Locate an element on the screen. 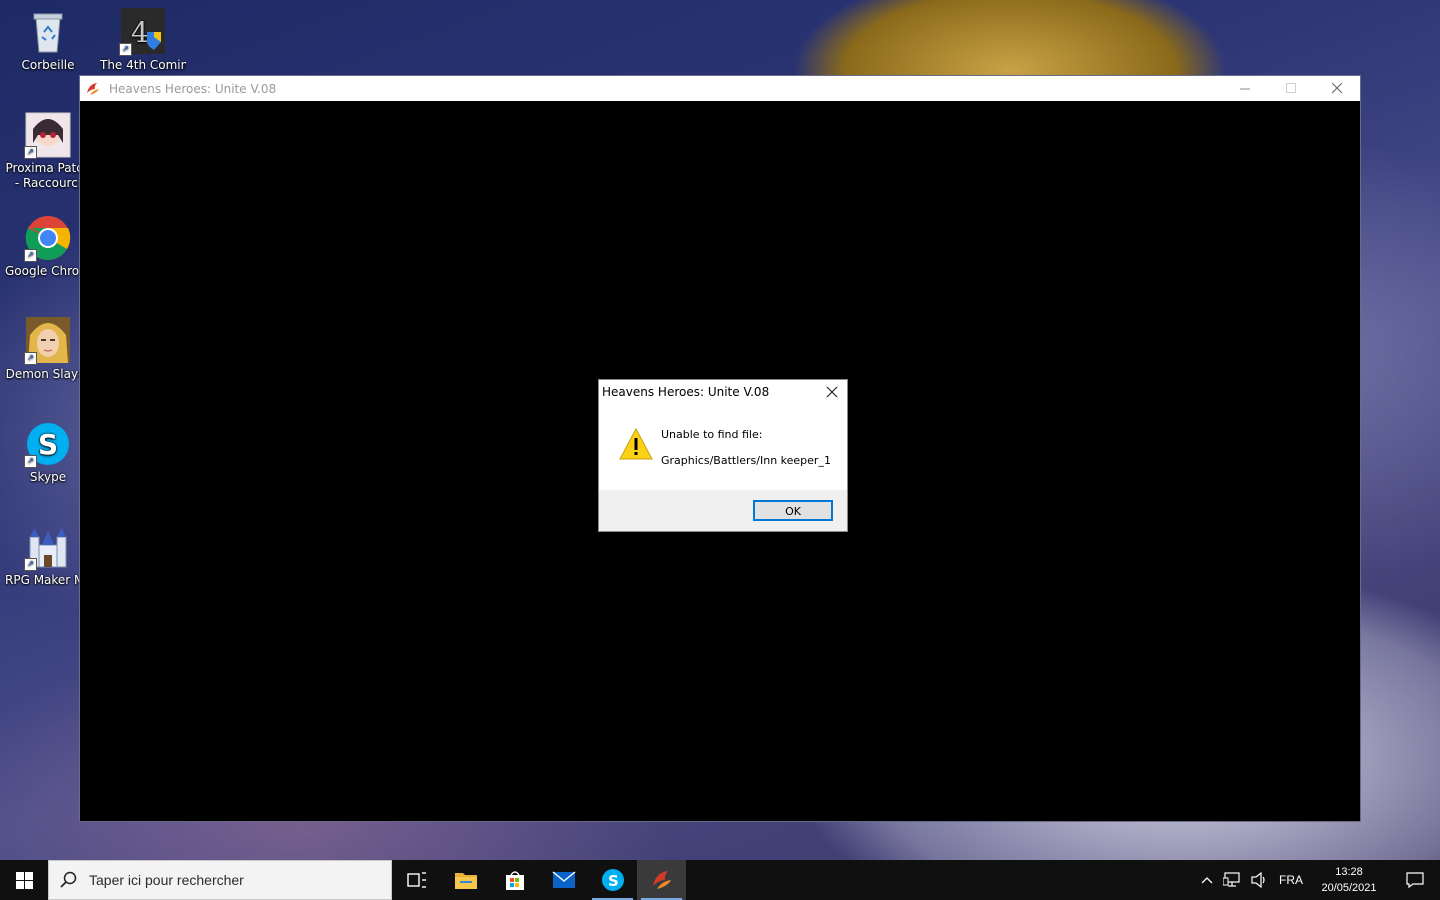 This screenshot has width=1440, height=900. dialog-footer: OK is located at coordinates (723, 510).